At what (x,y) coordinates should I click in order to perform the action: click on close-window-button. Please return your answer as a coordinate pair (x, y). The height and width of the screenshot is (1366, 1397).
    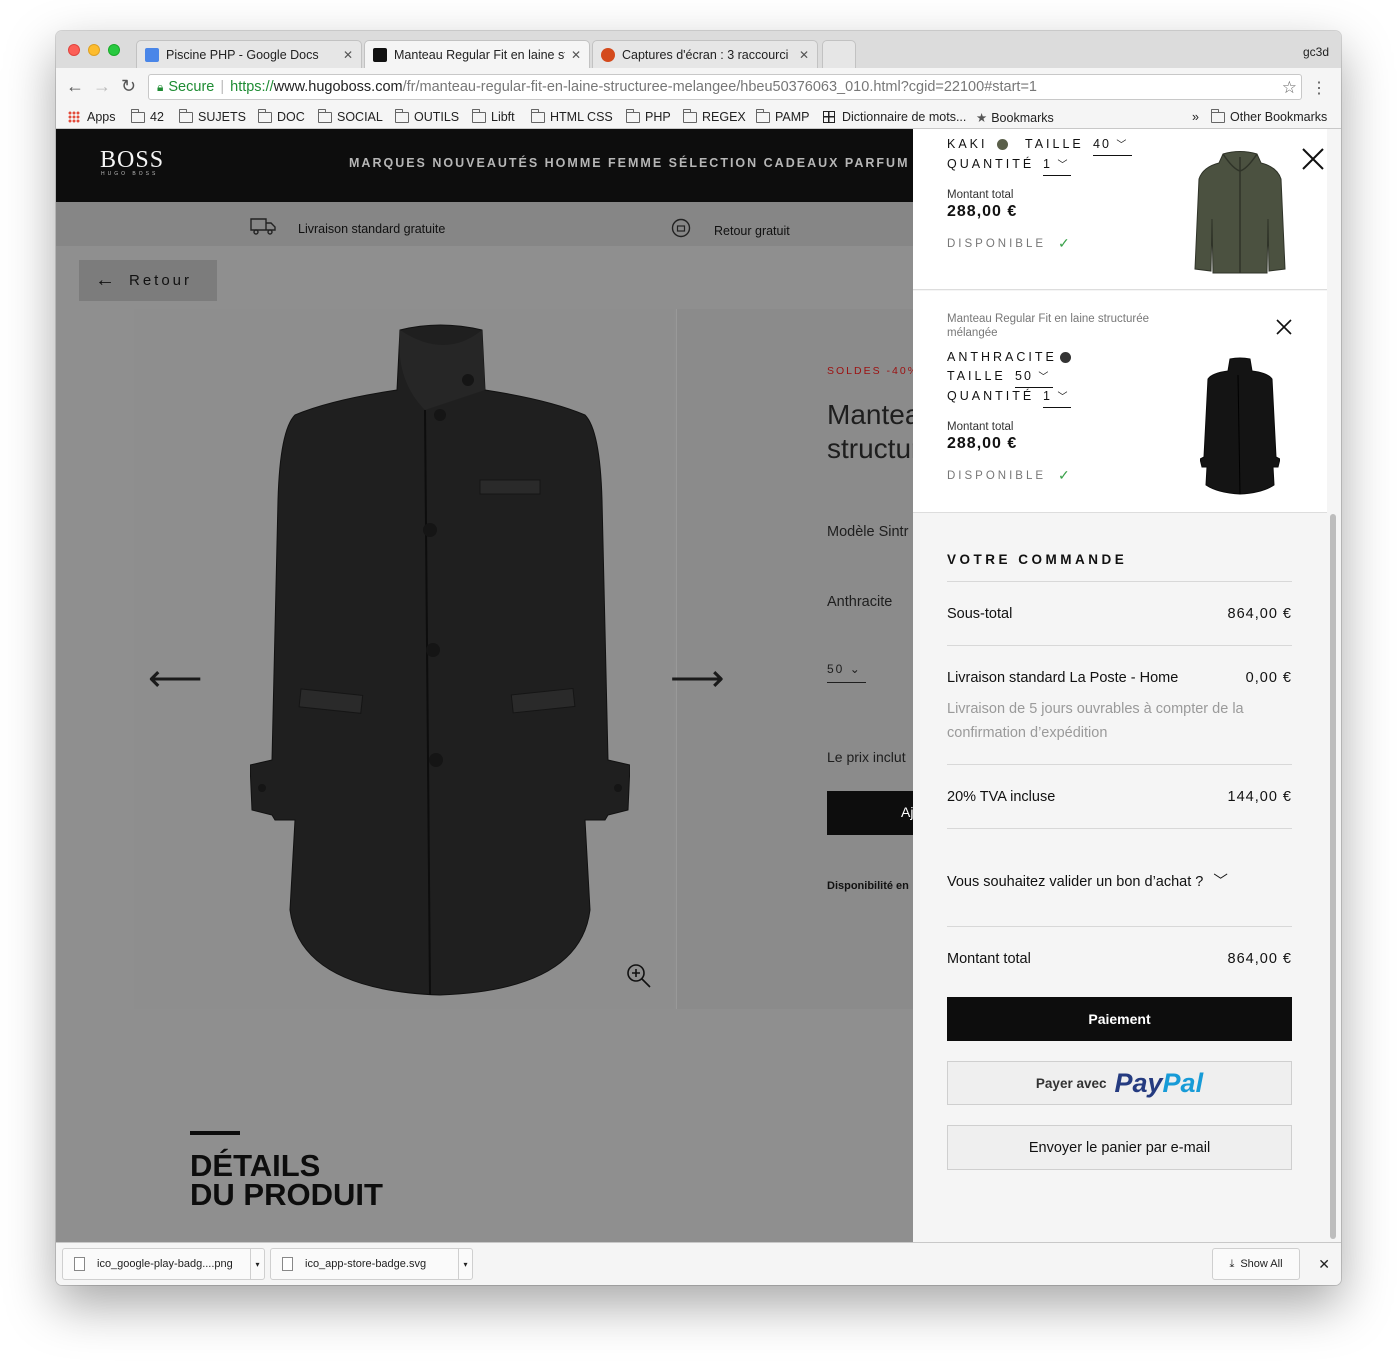
    Looking at the image, I should click on (74, 50).